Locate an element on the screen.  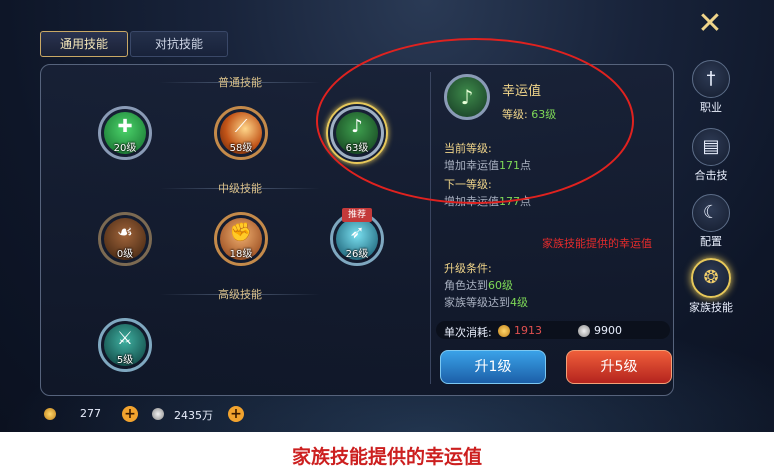
skill-slot-beast: ☙ 0级 is located at coordinates (125, 239).